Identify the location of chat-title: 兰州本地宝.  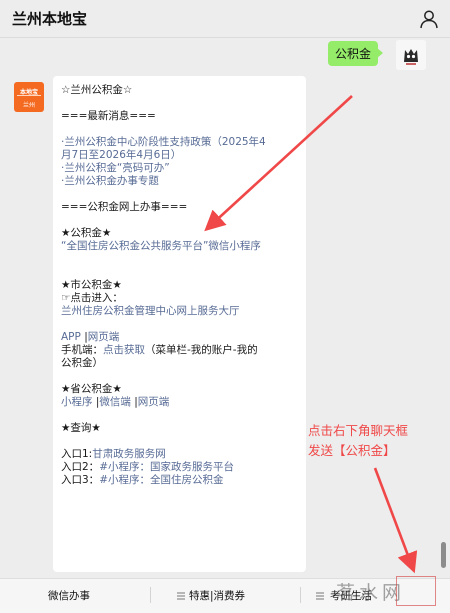
(50, 19).